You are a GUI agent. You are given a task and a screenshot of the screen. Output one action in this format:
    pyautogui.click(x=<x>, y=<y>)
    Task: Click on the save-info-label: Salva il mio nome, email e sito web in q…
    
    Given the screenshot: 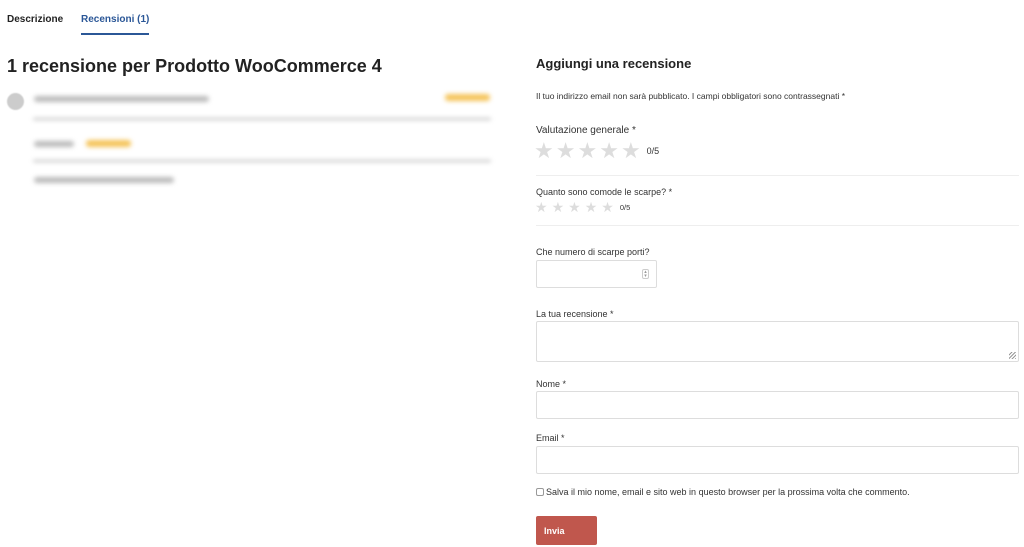 What is the action you would take?
    pyautogui.click(x=728, y=492)
    